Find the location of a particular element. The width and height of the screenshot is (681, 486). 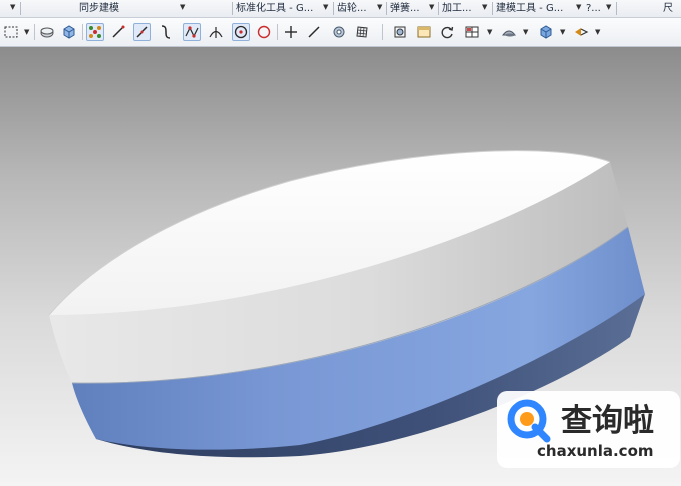

watermark-title: 查询啦 is located at coordinates (607, 421).